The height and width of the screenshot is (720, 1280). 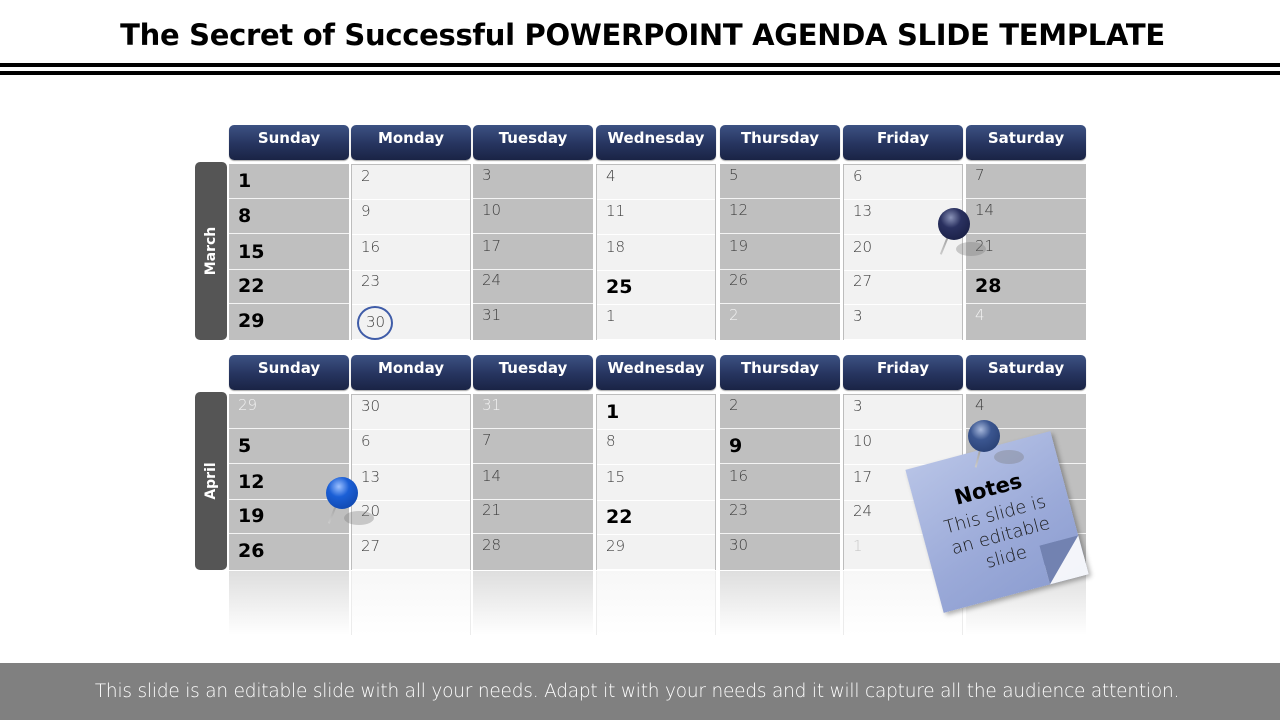 What do you see at coordinates (533, 216) in the screenshot?
I see `day-cell: 10` at bounding box center [533, 216].